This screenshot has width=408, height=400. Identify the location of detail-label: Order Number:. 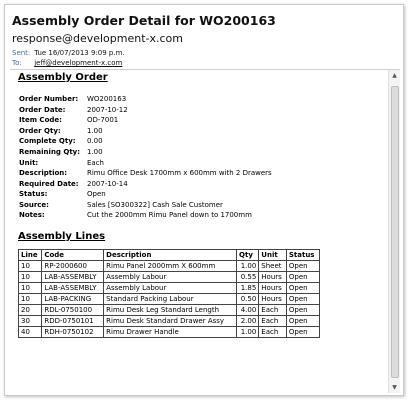
(49, 99).